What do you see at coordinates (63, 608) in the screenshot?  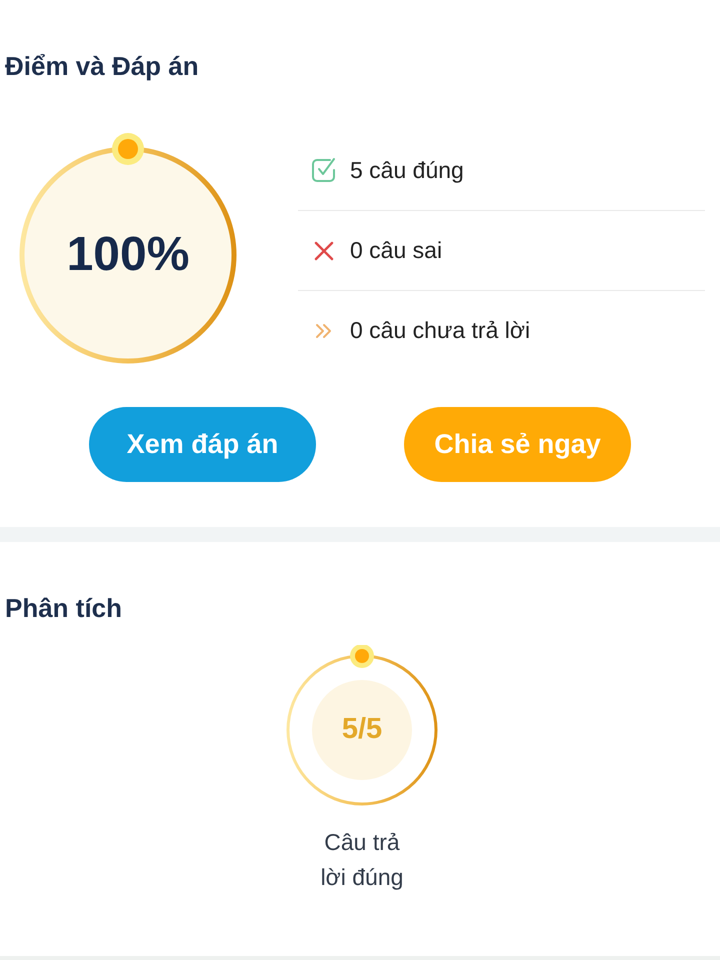 I see `section-title: Phân tích` at bounding box center [63, 608].